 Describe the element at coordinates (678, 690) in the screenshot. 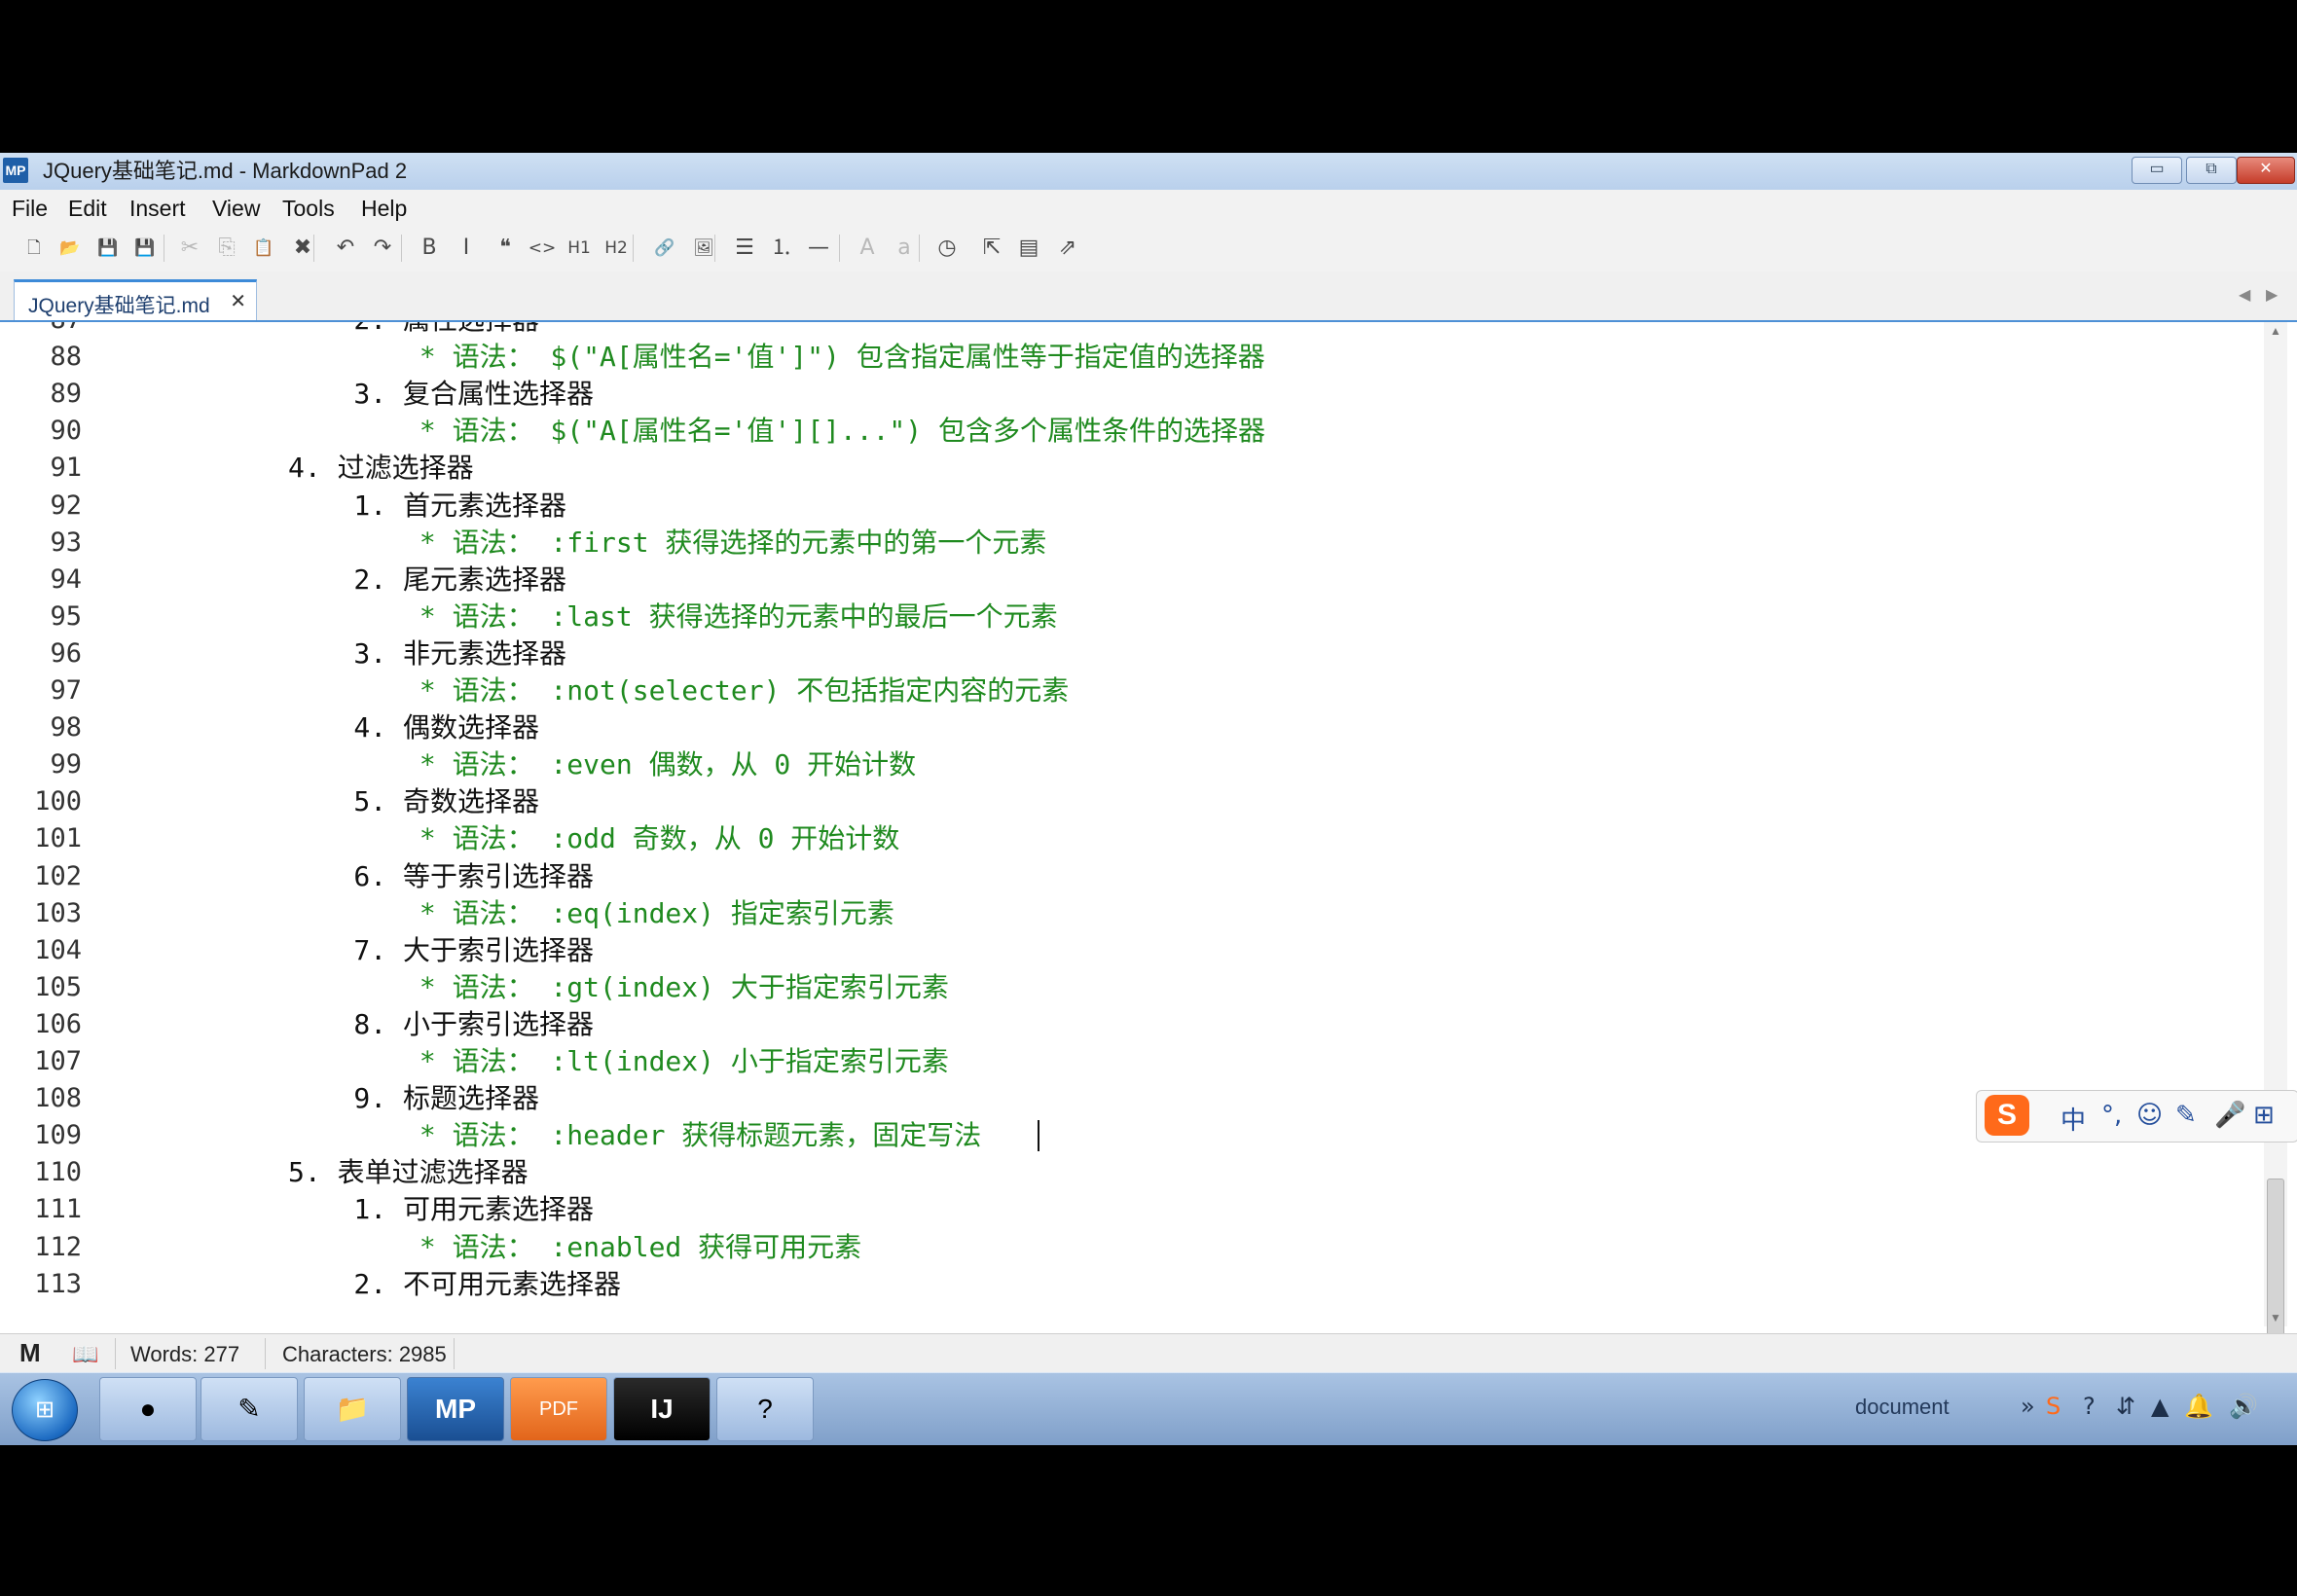

I see `editor-line: * 语法： :not(selecter) 不包括指定内容的元素` at that location.